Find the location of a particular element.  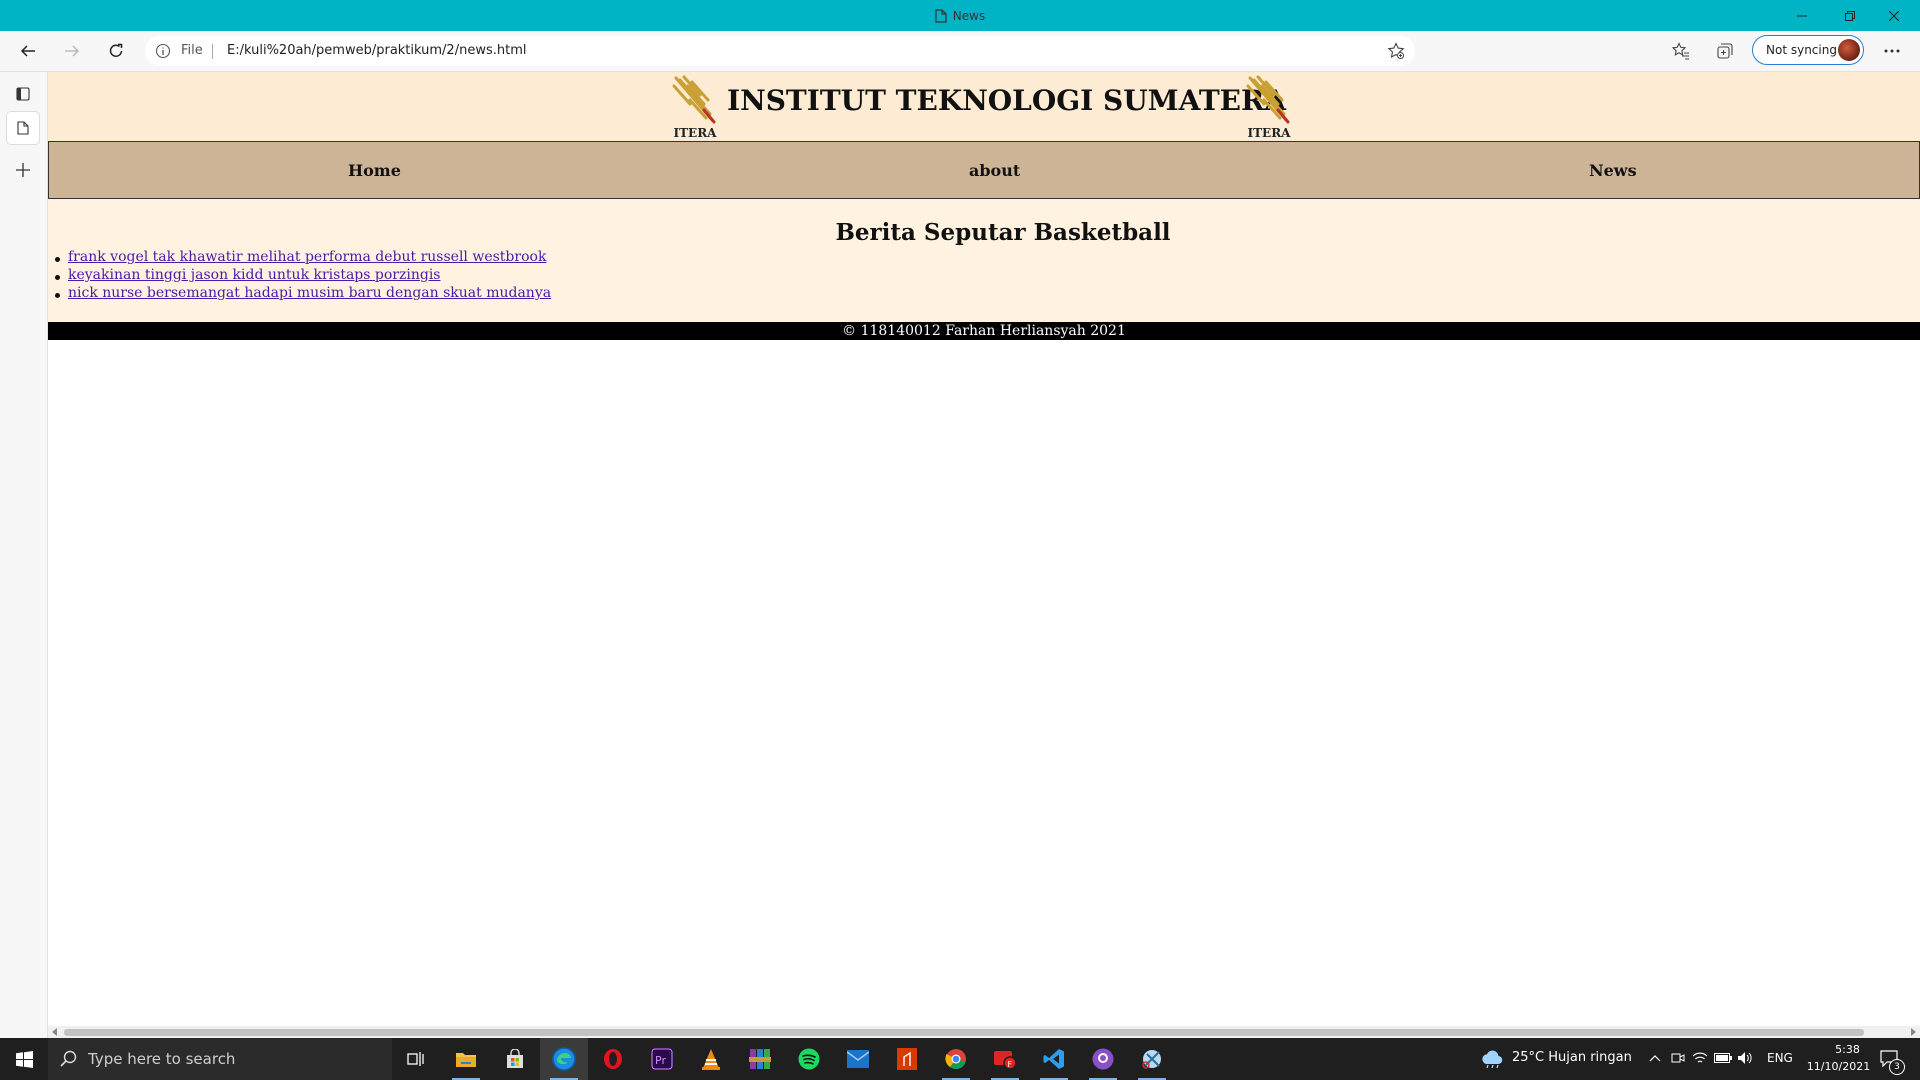

back-button is located at coordinates (28, 51).